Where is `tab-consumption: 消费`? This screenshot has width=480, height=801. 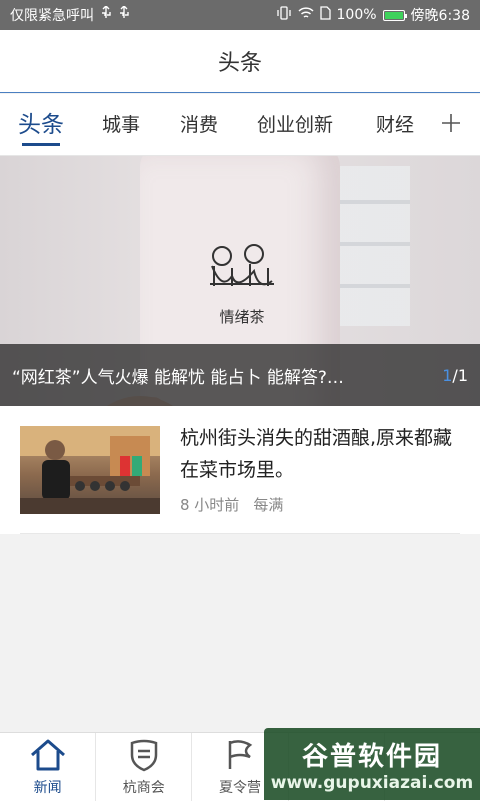 tab-consumption: 消费 is located at coordinates (199, 124).